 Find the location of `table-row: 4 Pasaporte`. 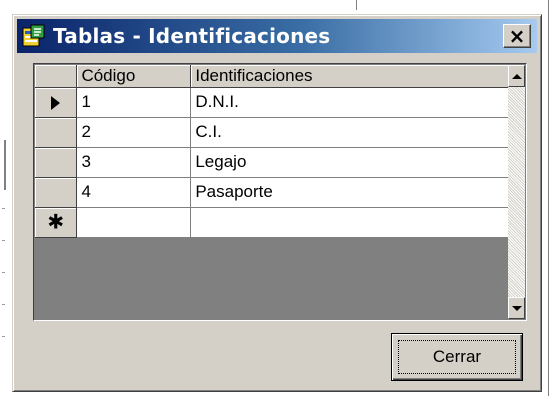

table-row: 4 Pasaporte is located at coordinates (272, 192).